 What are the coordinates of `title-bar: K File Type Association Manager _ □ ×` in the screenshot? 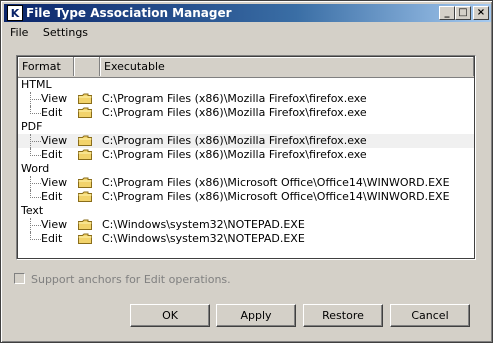 It's located at (247, 13).